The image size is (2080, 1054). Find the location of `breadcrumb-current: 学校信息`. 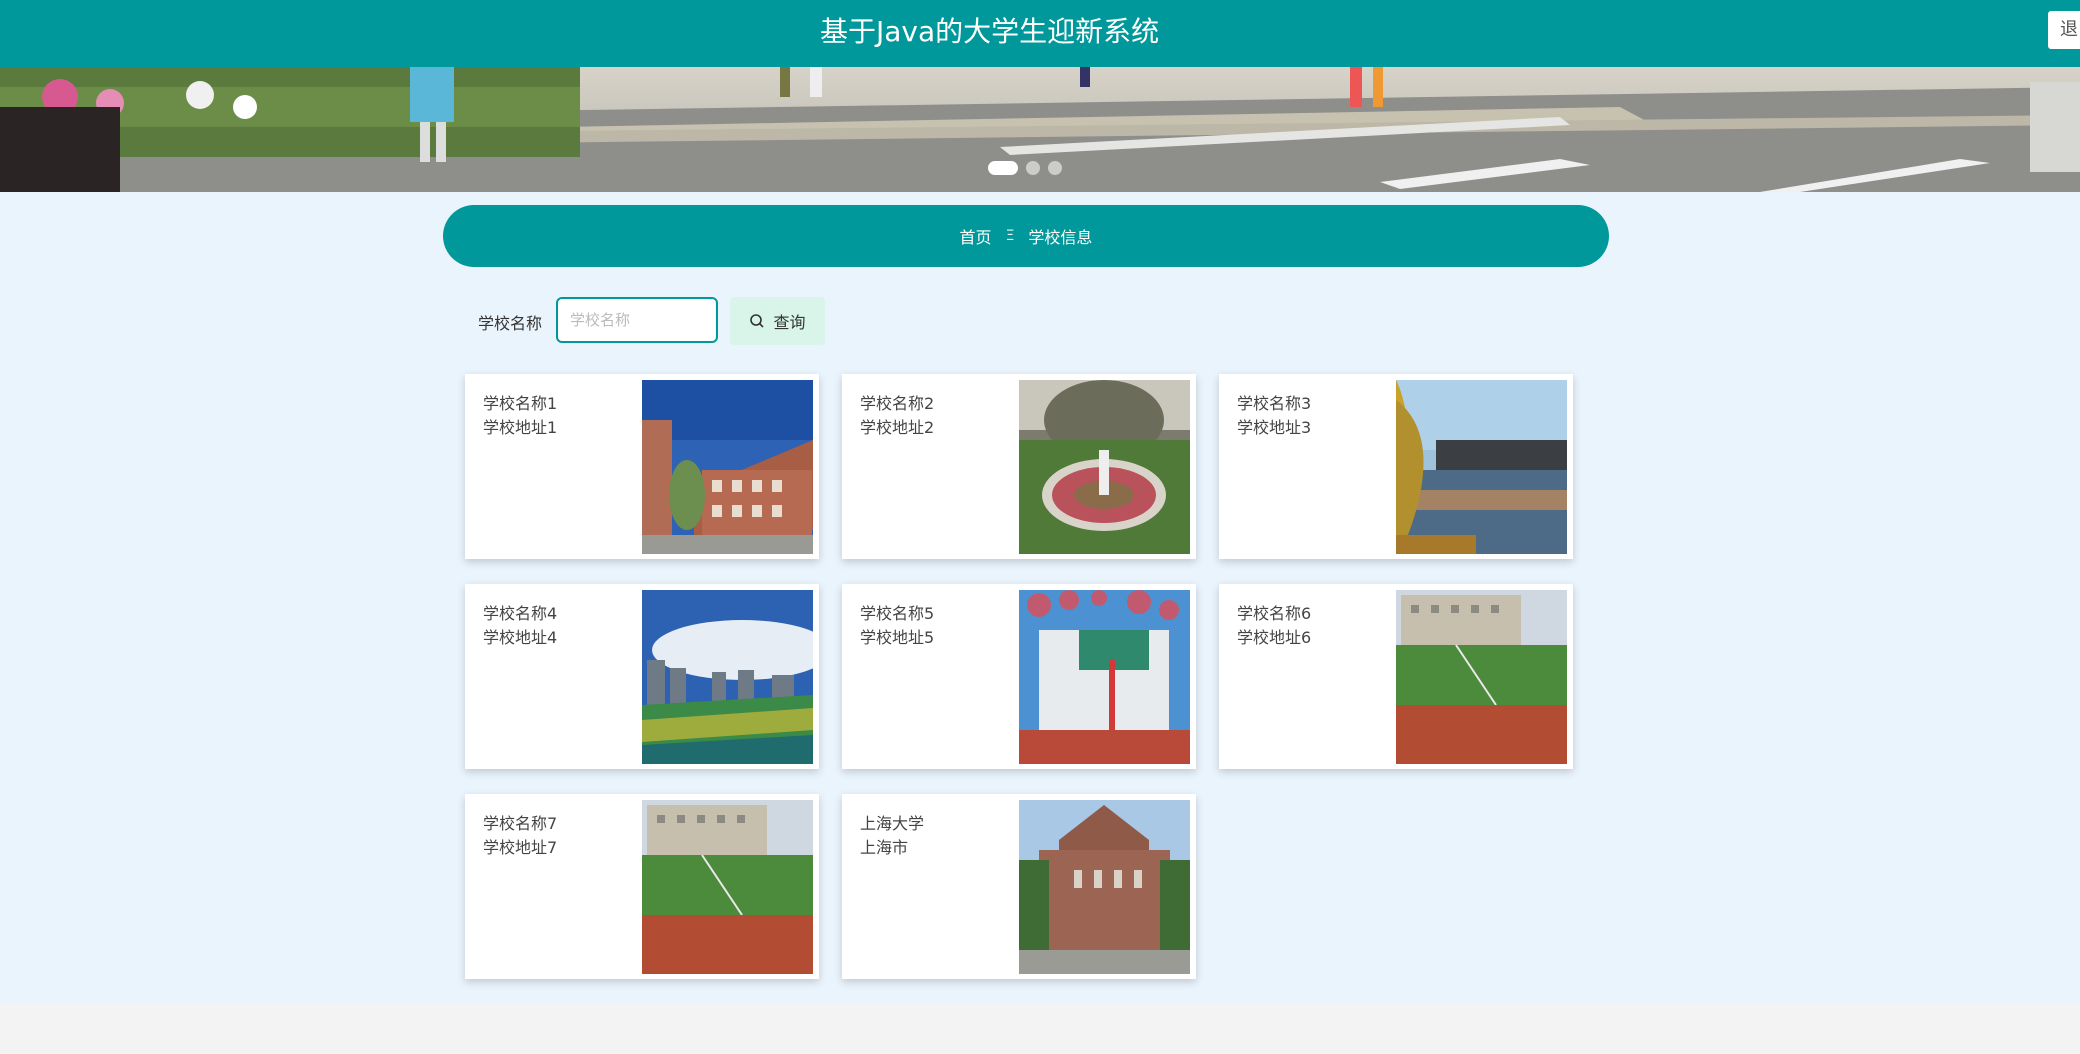

breadcrumb-current: 学校信息 is located at coordinates (1060, 237).